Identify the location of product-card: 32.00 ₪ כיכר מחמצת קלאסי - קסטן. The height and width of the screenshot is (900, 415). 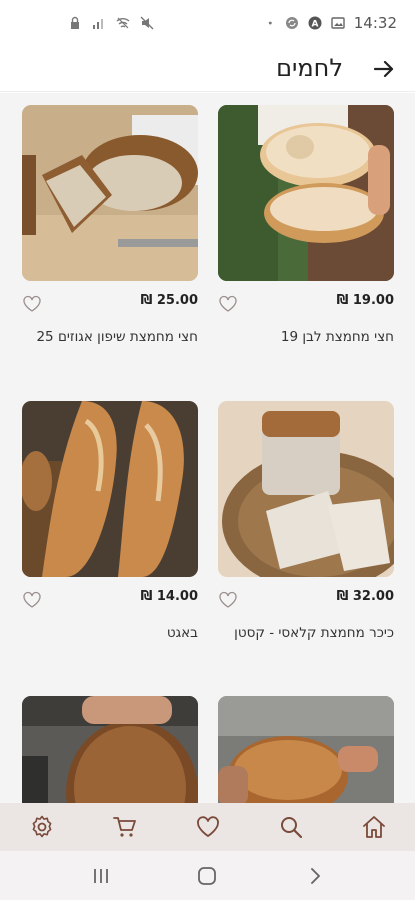
(306, 521).